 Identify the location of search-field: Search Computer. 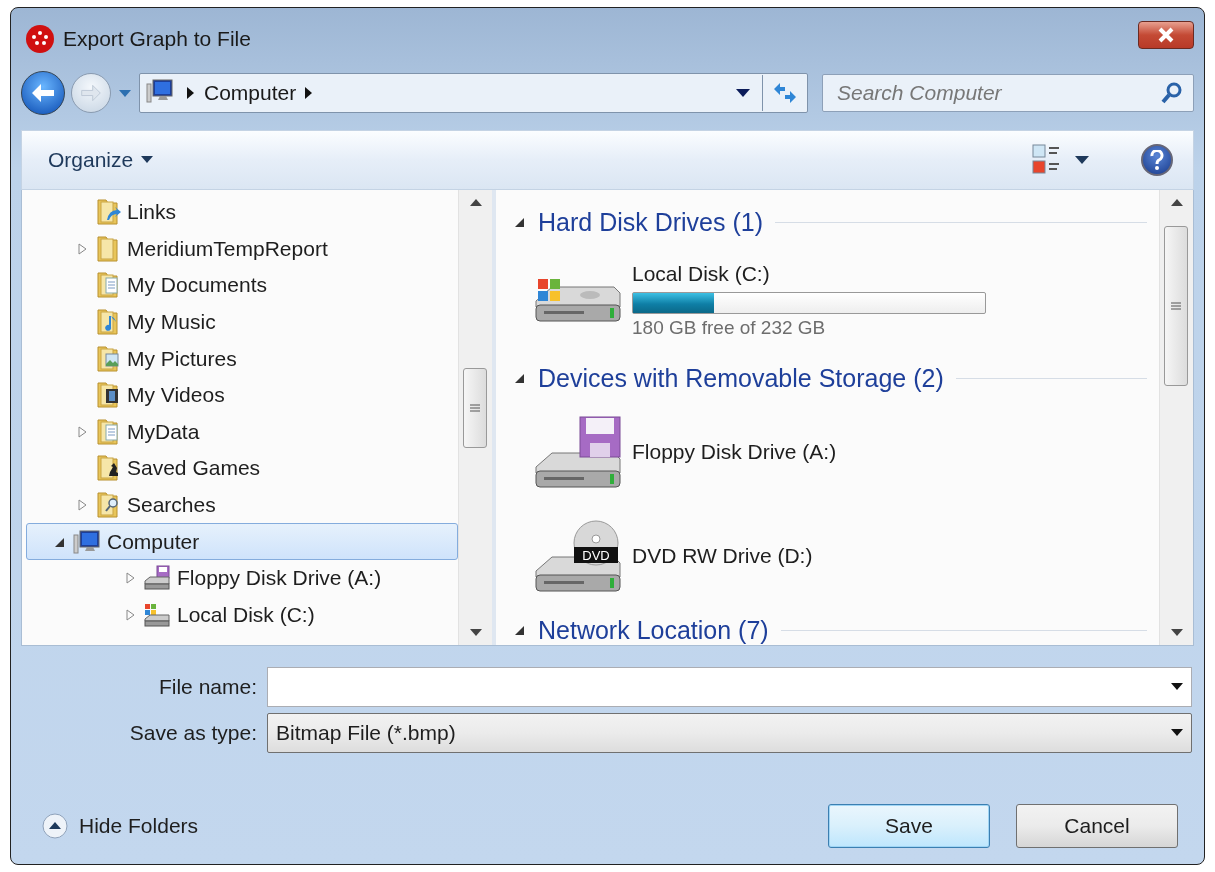
(1008, 93).